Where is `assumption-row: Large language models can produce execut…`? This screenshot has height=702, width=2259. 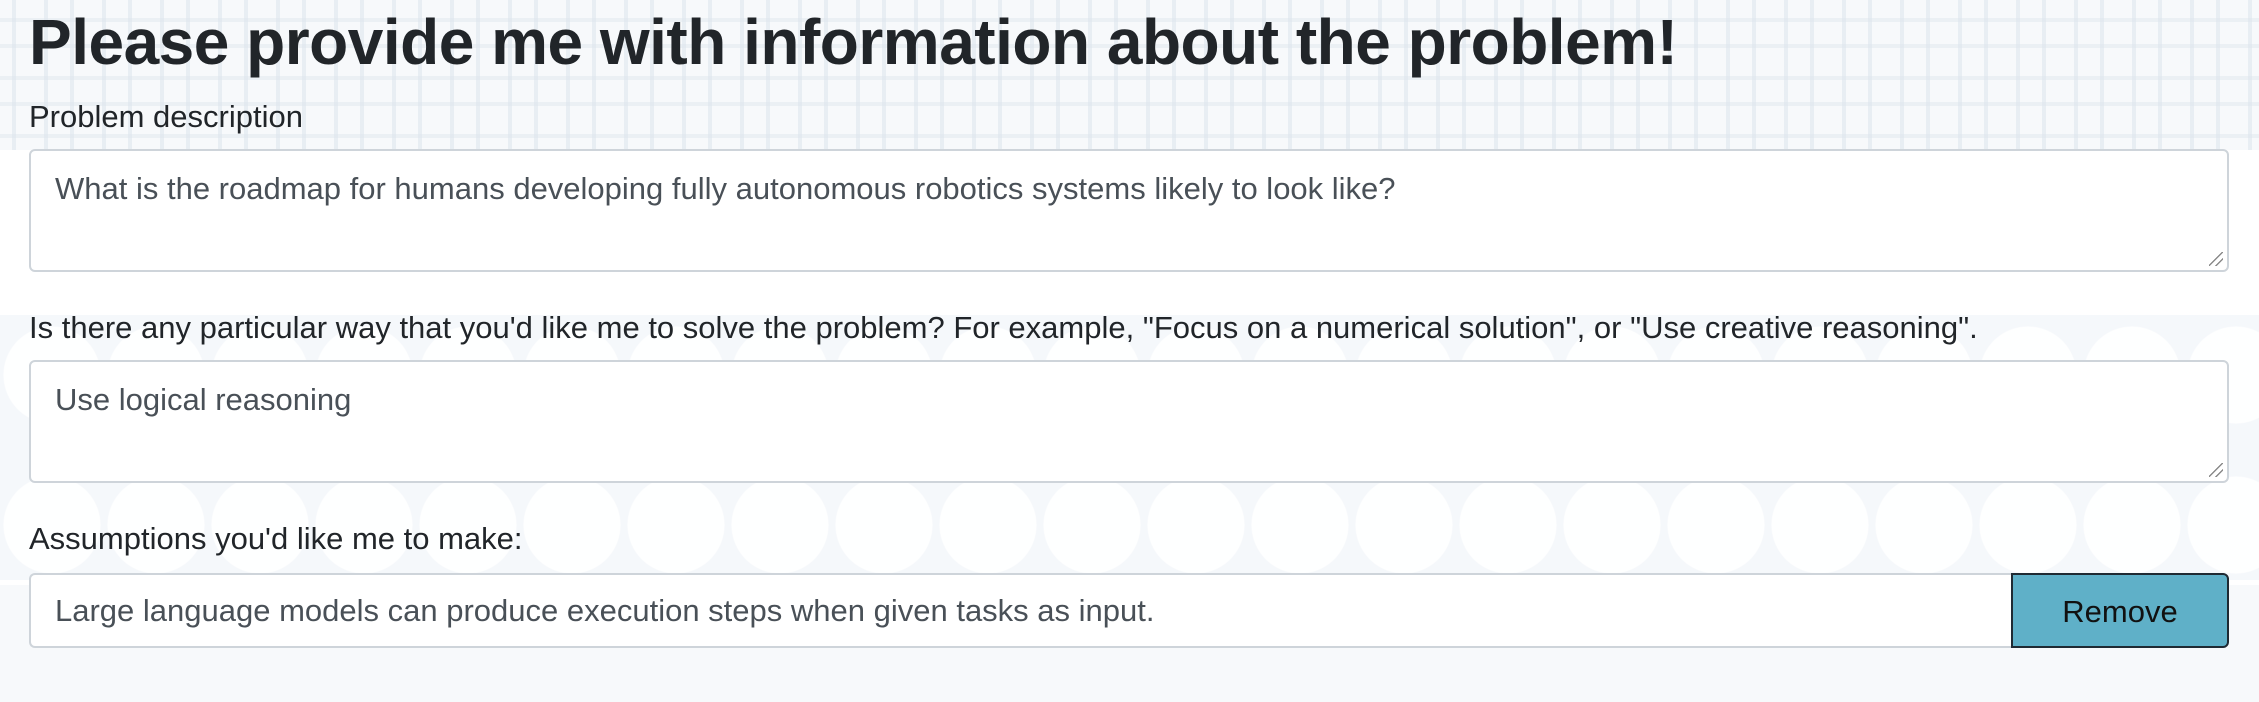
assumption-row: Large language models can produce execut… is located at coordinates (1129, 610).